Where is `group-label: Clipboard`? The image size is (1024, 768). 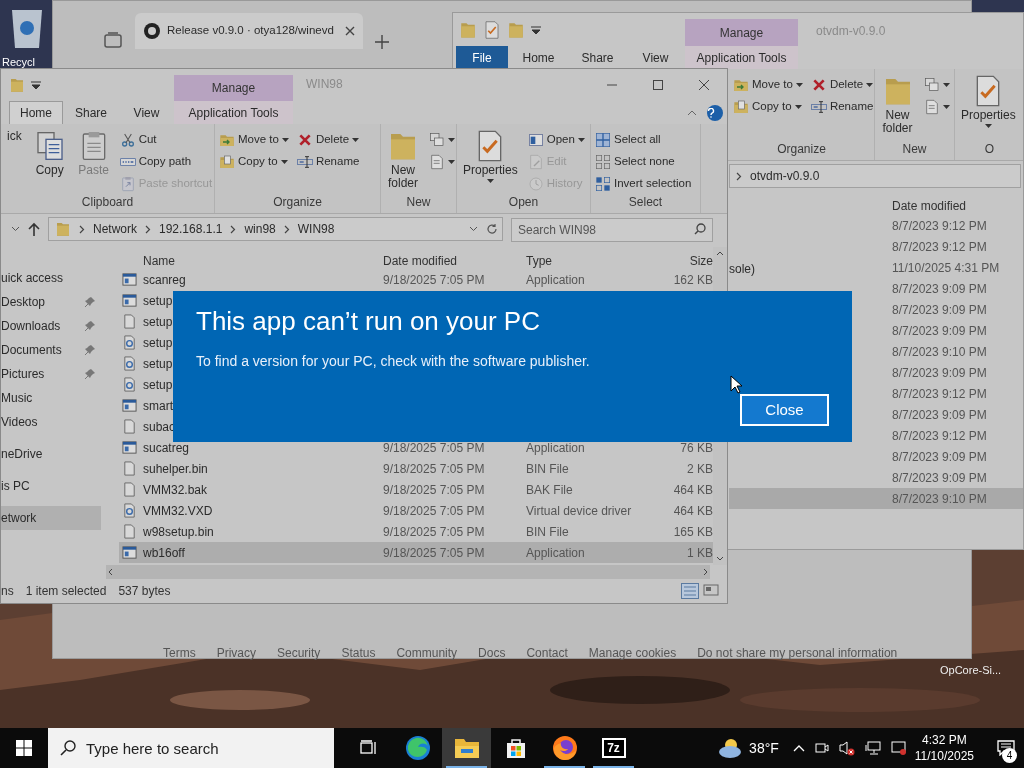 group-label: Clipboard is located at coordinates (107, 202).